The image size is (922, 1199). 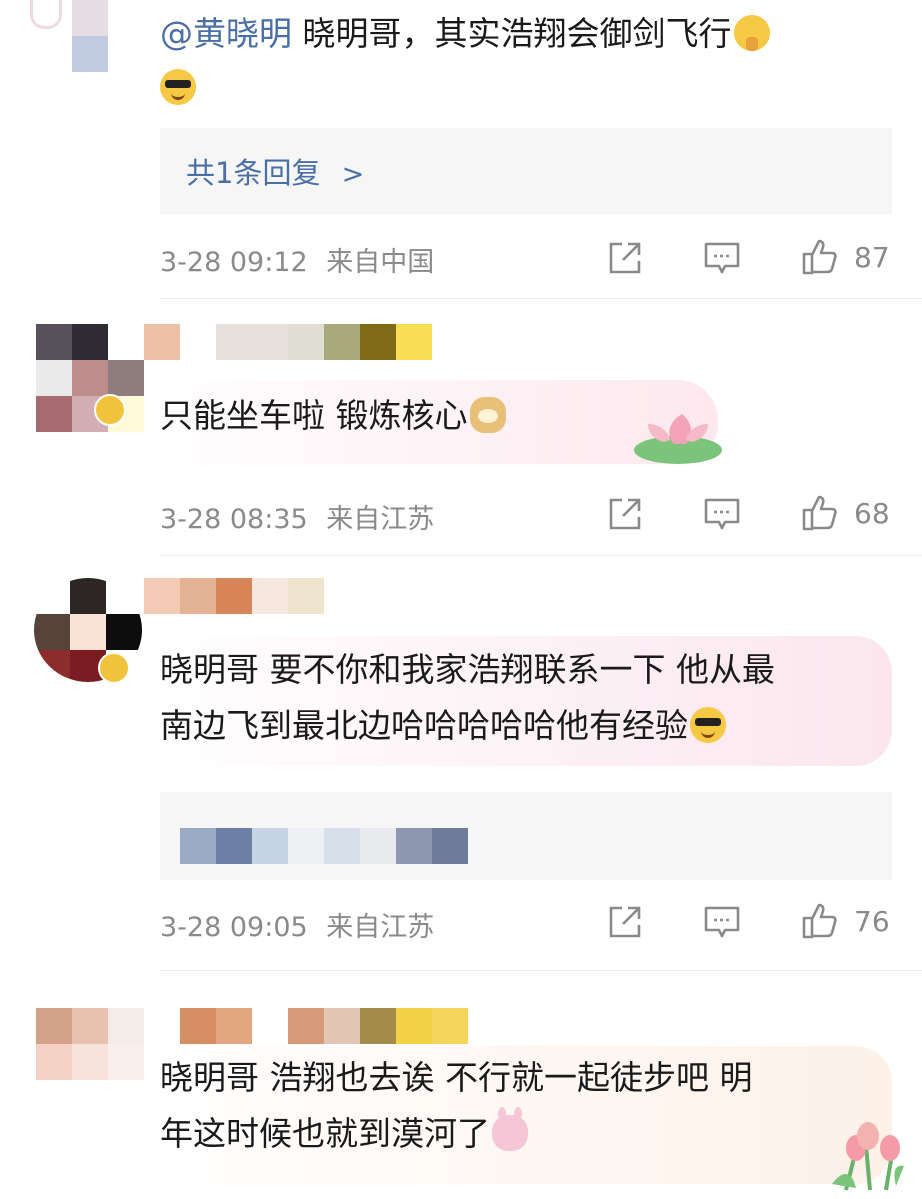 I want to click on comment-meta: 3-28 08:35 来自江苏, so click(x=297, y=516).